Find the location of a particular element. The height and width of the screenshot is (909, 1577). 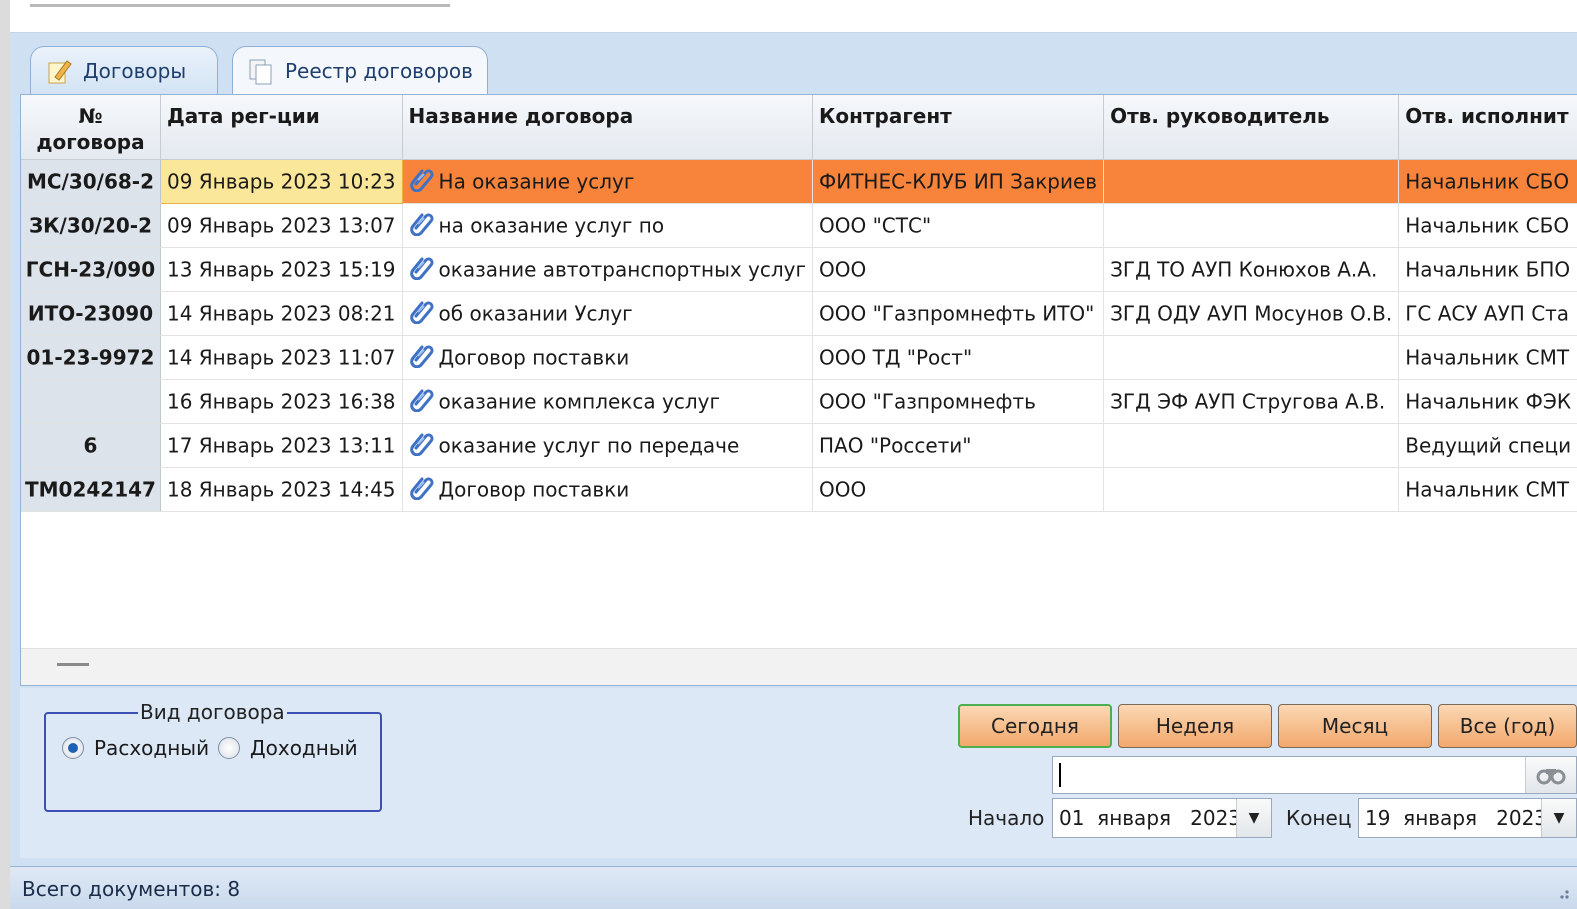

registration-date-cell-text: 14 Январь 2023 08:21 is located at coordinates (281, 313).